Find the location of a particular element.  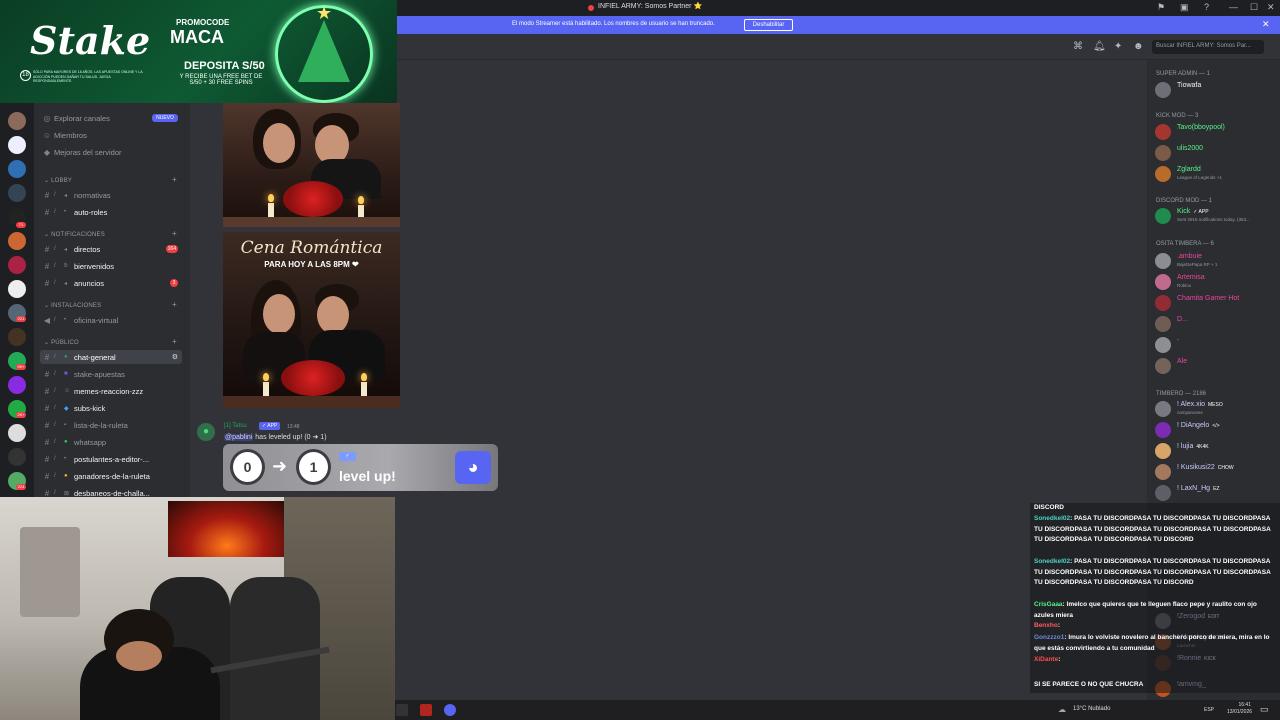

channel-chat-general: # / ● chat-general ⚙ is located at coordinates (111, 357).